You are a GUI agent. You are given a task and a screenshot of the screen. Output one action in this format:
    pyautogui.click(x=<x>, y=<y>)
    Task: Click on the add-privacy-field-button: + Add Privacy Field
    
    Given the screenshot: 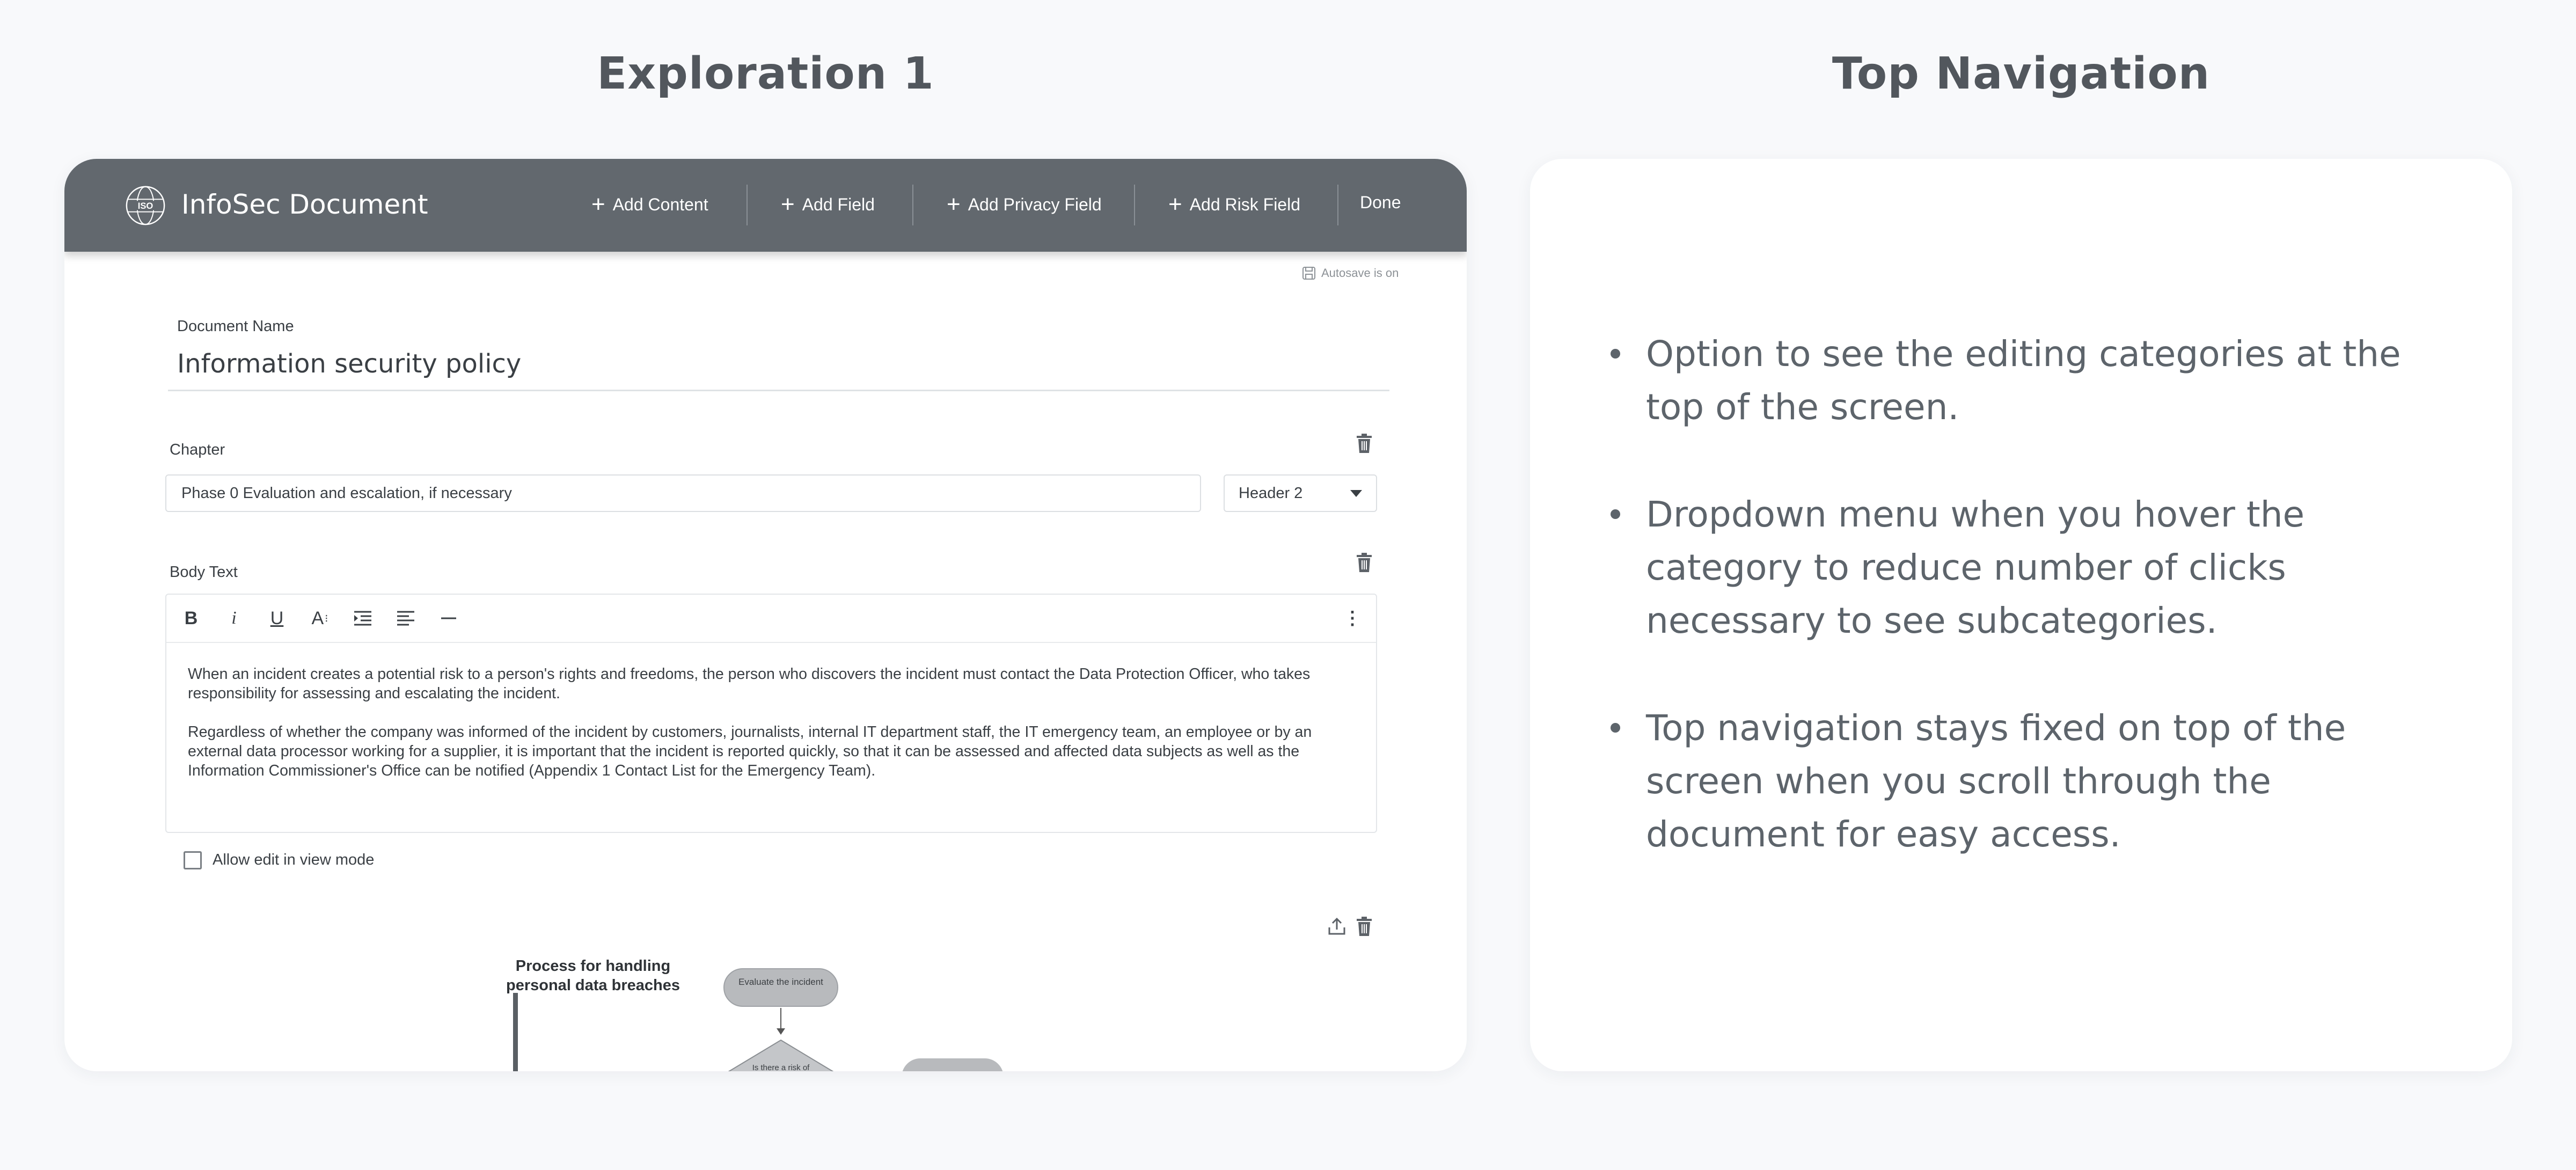 What is the action you would take?
    pyautogui.click(x=1024, y=204)
    